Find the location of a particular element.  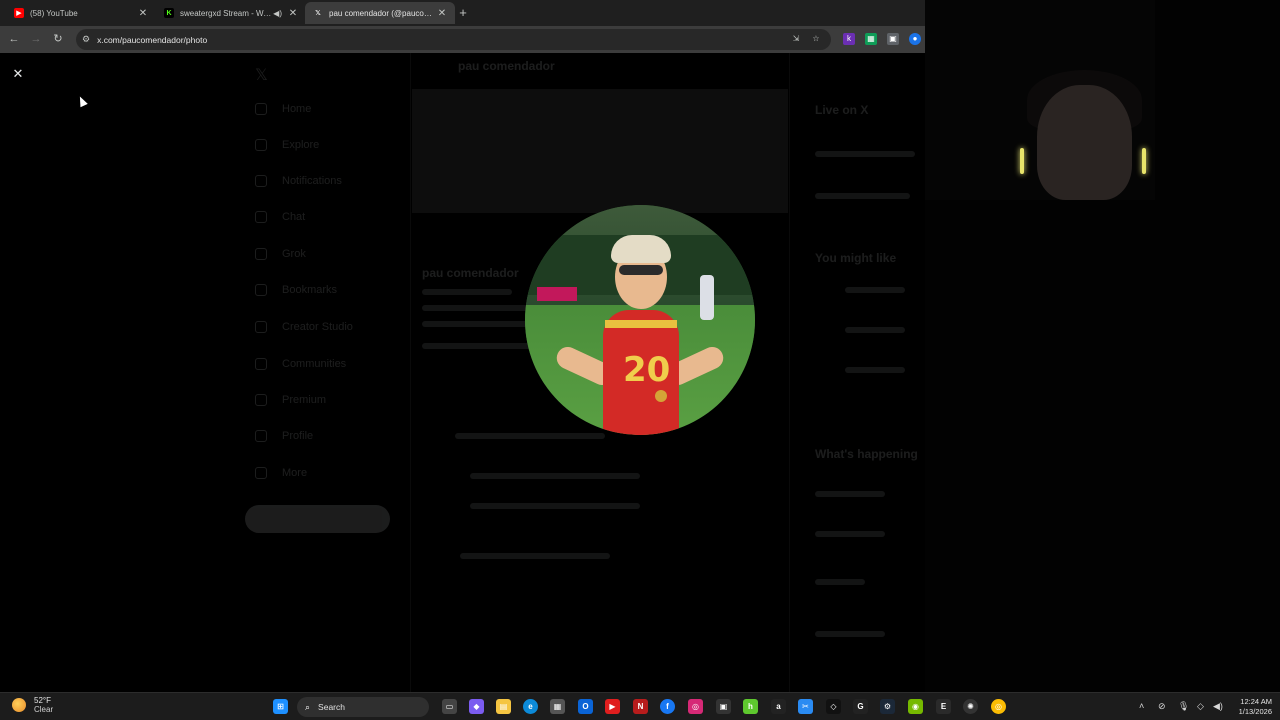

network-off-icon: ⊘ is located at coordinates (1162, 706).